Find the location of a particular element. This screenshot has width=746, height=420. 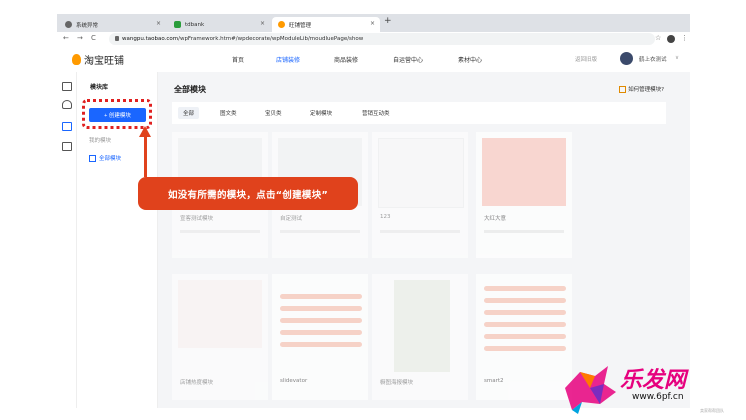

tdbank-icon is located at coordinates (177, 24).